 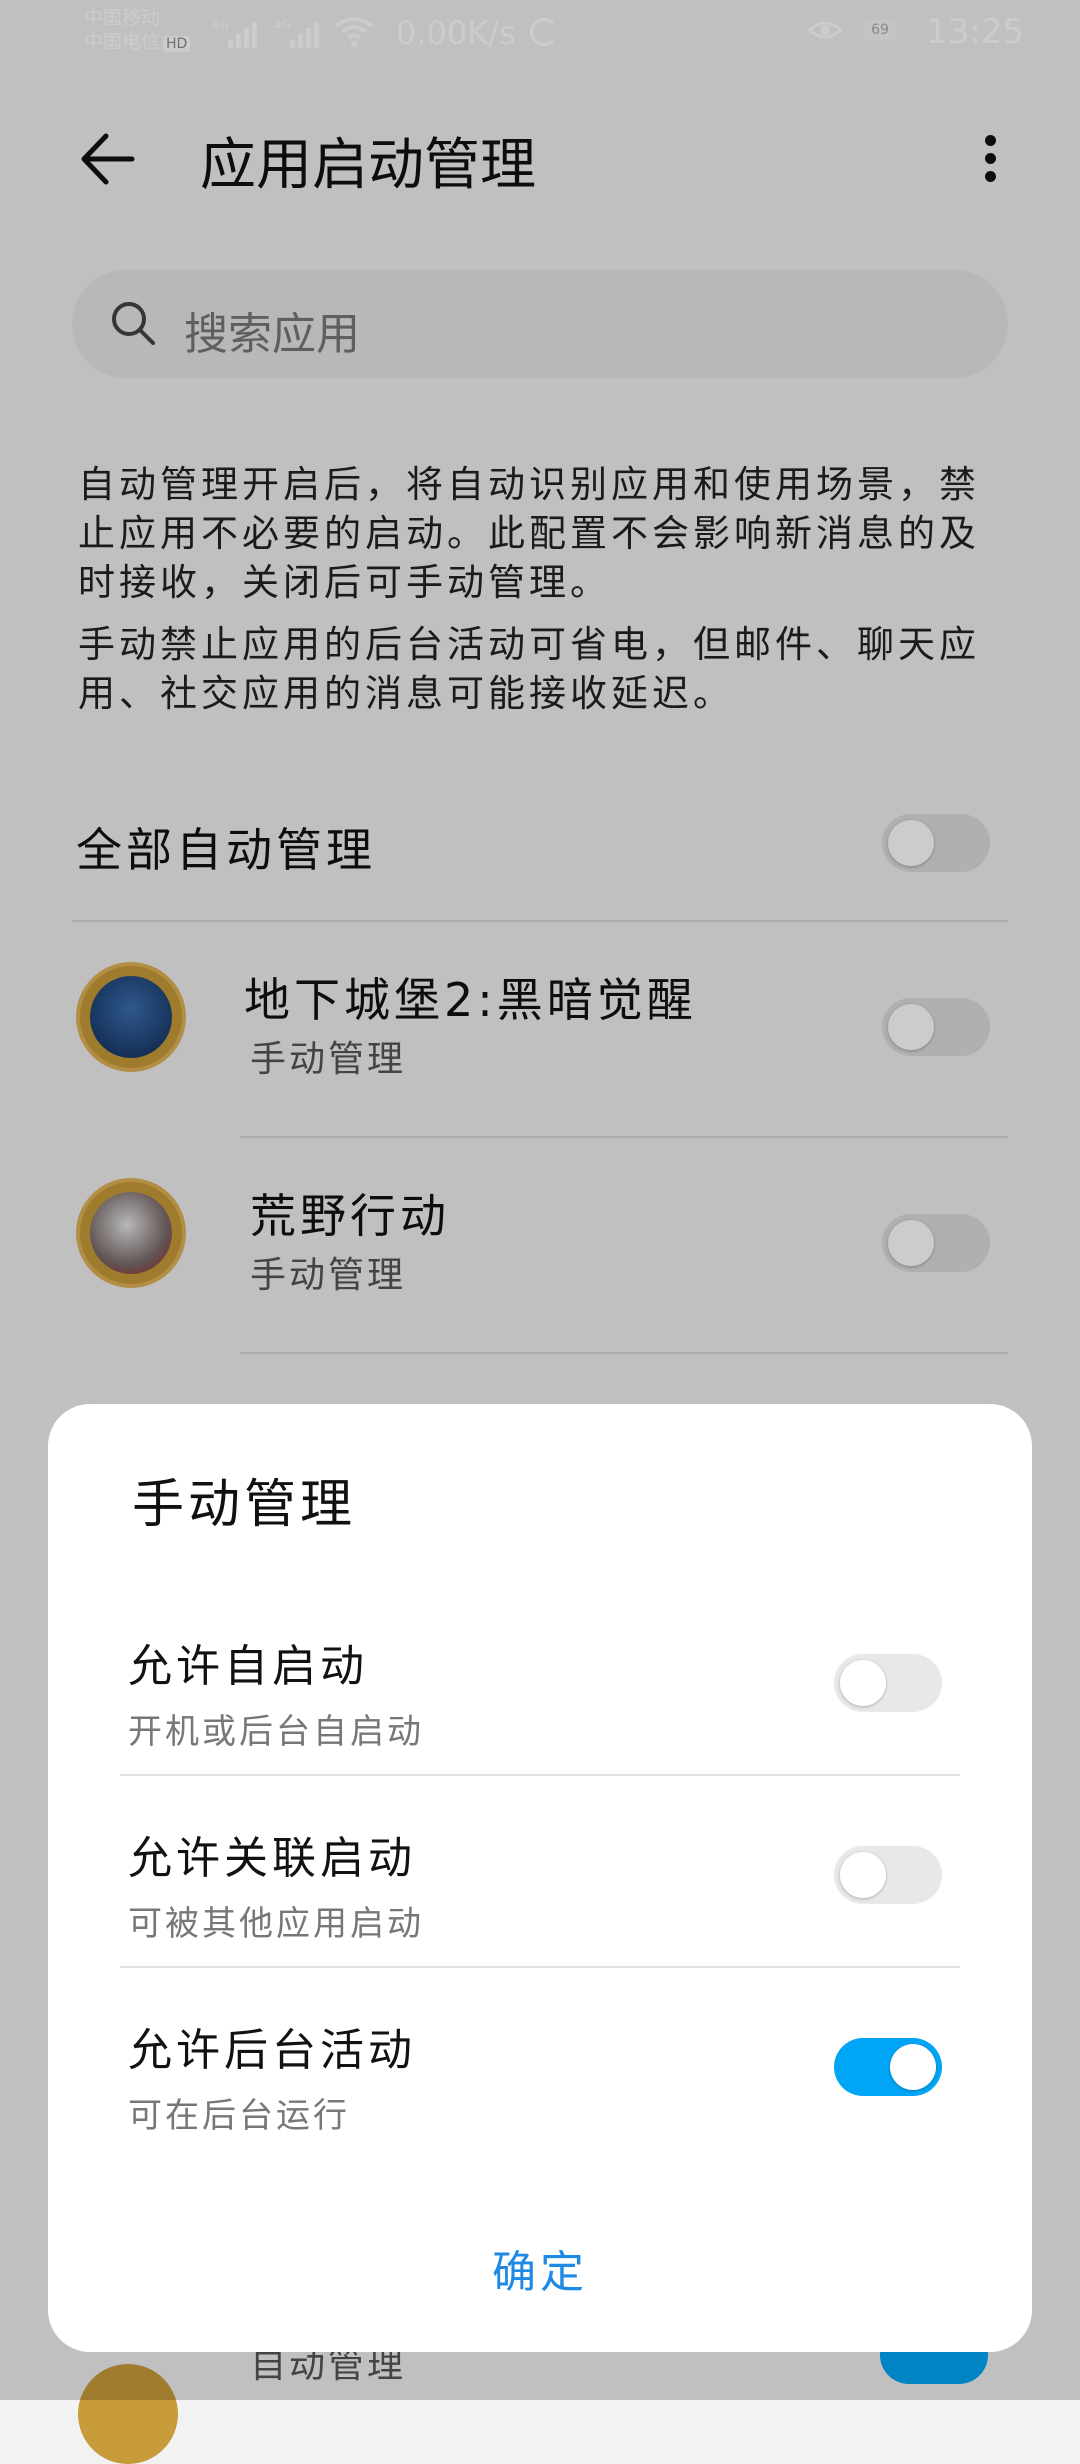 I want to click on option-allow-auto-launch: 允许自启动 开机或后台自启动, so click(x=540, y=1692).